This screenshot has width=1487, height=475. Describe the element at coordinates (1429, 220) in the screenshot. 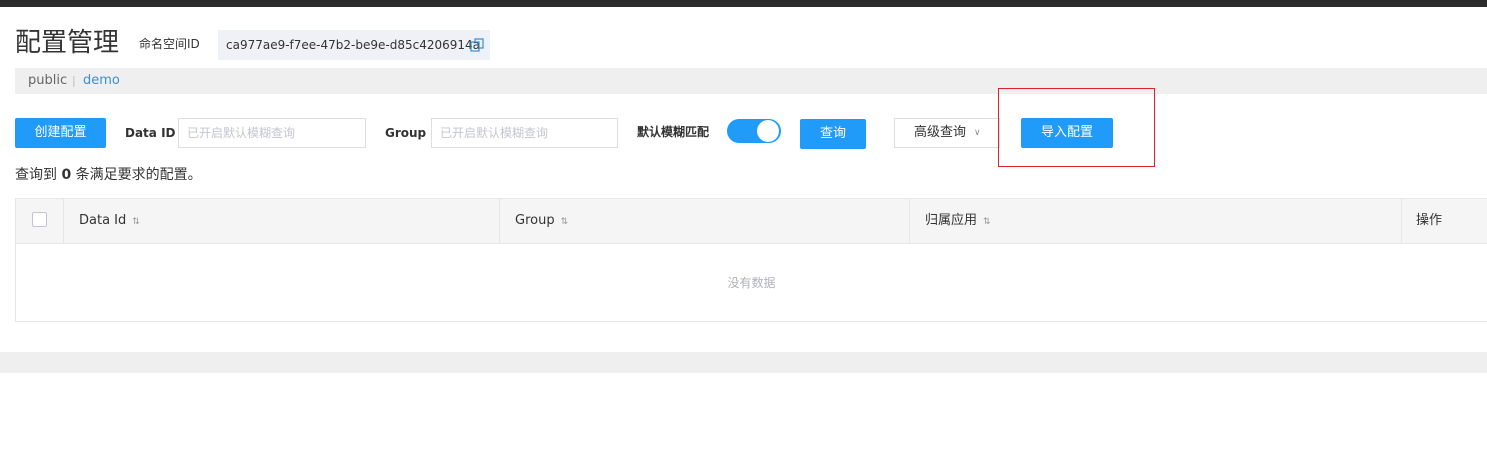

I see `column-label-operations: 操作` at that location.